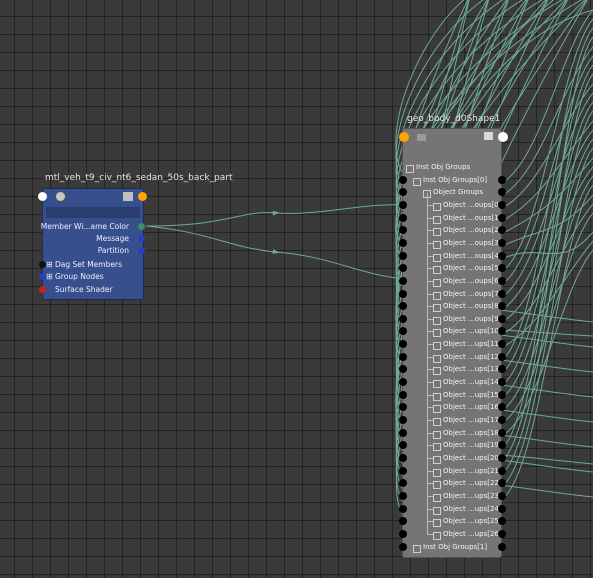 This screenshot has width=593, height=578. What do you see at coordinates (91, 265) in the screenshot?
I see `shader-attr-row: ⊞ Dag Set Members` at bounding box center [91, 265].